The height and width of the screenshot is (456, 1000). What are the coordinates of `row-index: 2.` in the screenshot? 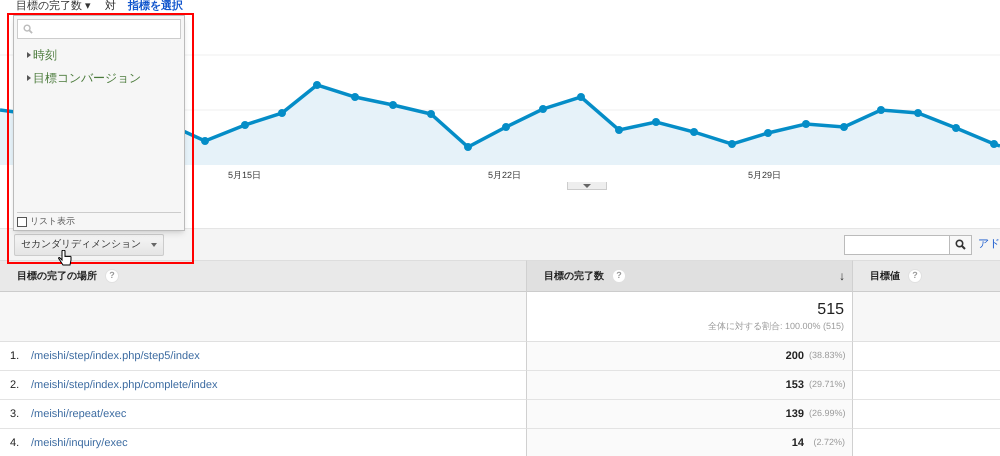 It's located at (15, 385).